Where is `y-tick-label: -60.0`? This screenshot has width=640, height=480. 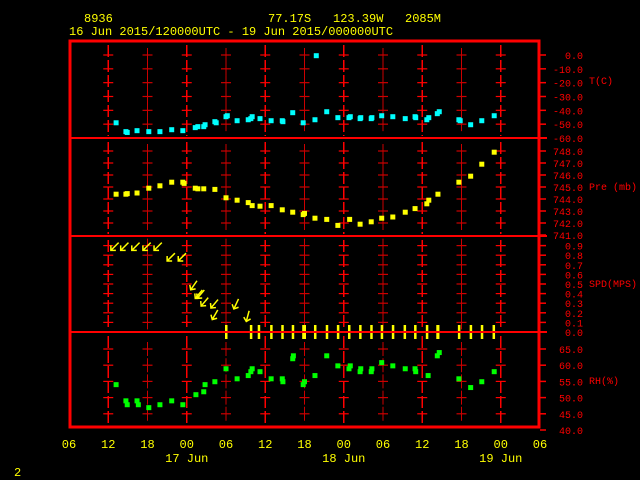
y-tick-label: -60.0 is located at coordinates (568, 140).